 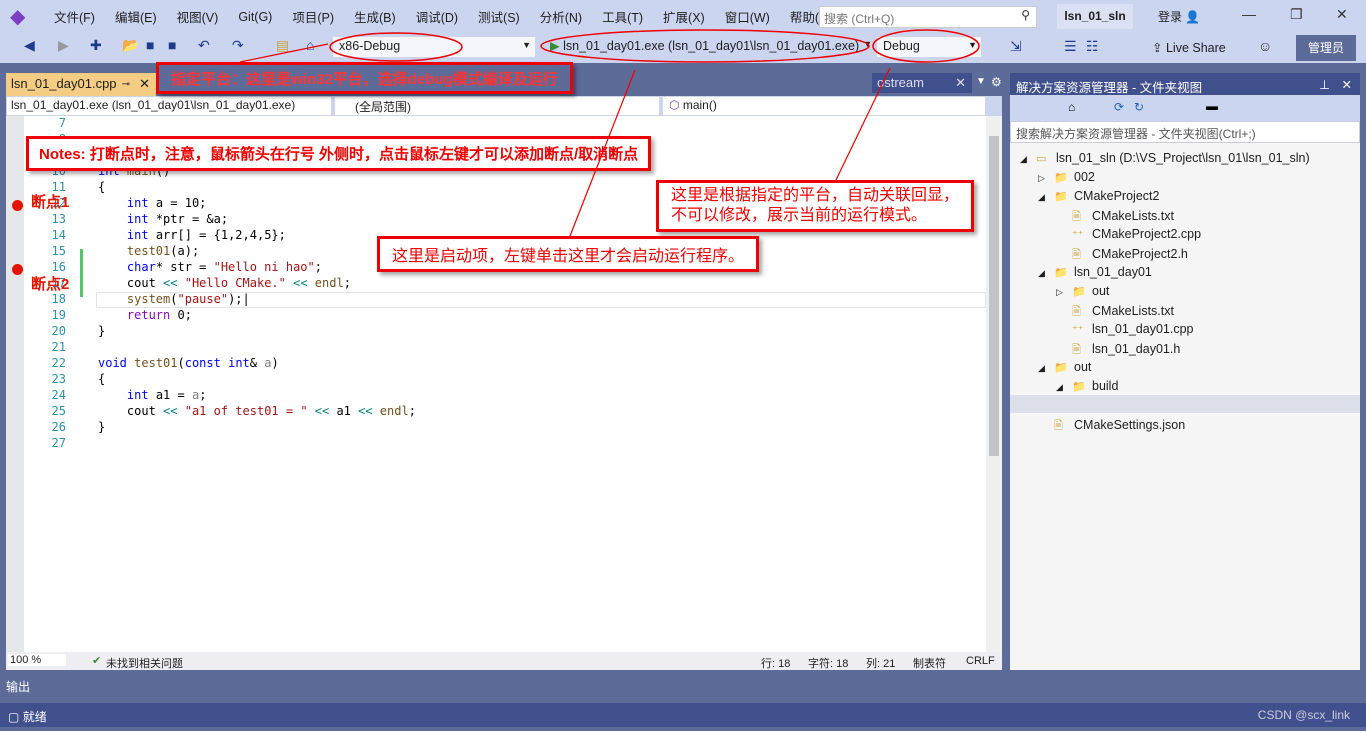 What do you see at coordinates (684, 16) in the screenshot?
I see `menu-extensions: 扩展(X)` at bounding box center [684, 16].